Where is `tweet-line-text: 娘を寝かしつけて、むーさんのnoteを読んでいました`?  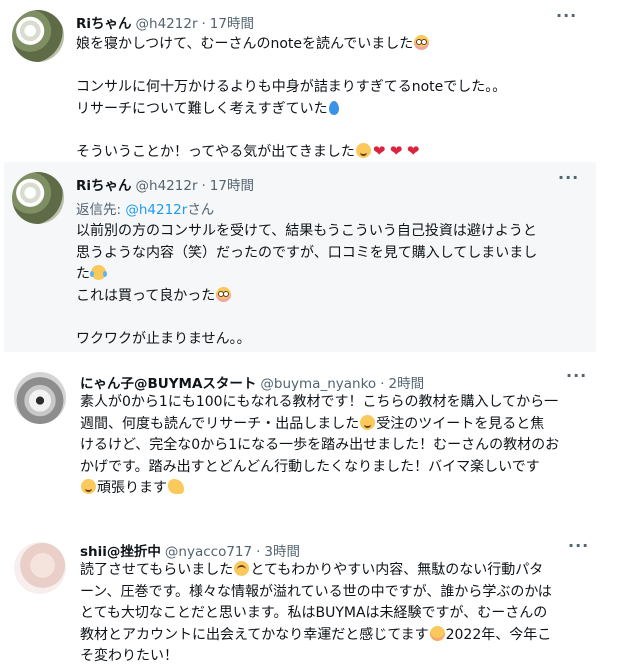 tweet-line-text: 娘を寝かしつけて、むーさんのnoteを読んでいました is located at coordinates (245, 44).